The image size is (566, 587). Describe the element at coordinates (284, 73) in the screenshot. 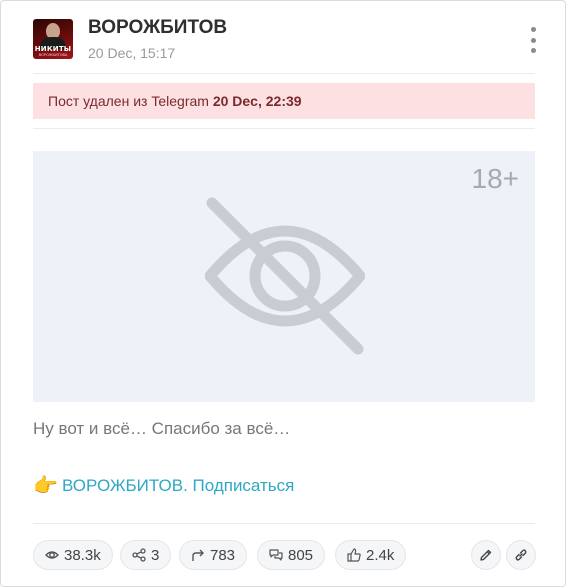

I see `header-divider` at that location.